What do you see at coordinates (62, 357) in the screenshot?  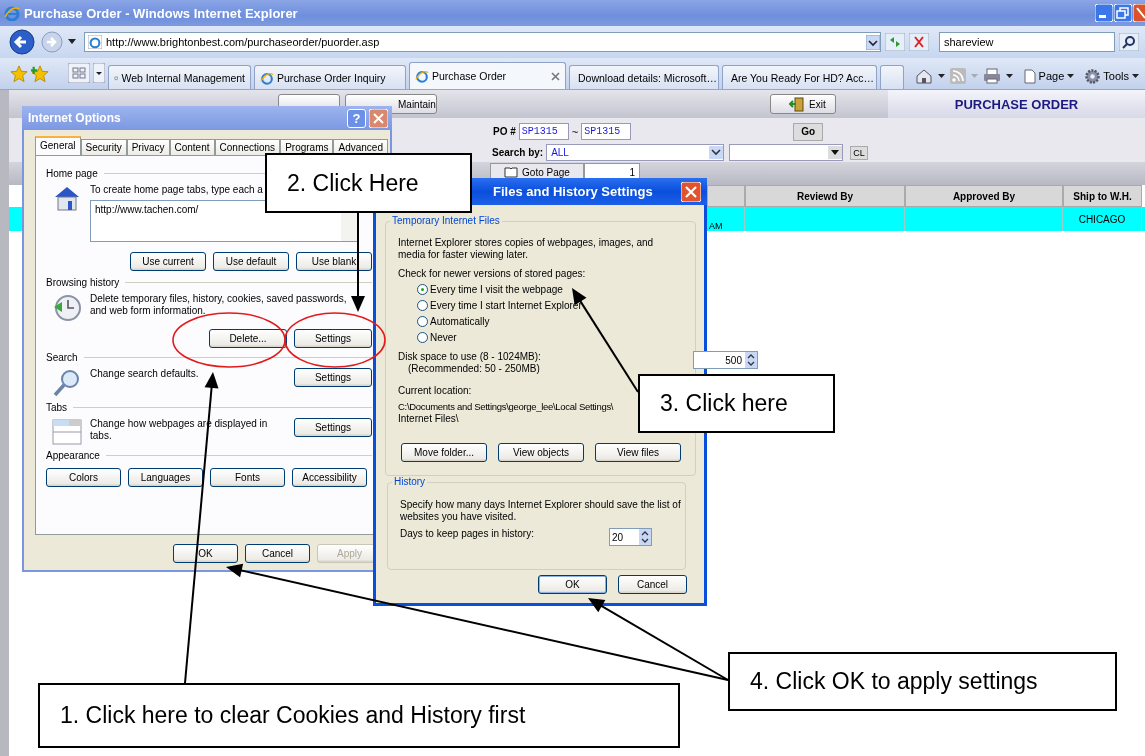 I see `section-heading: Search` at bounding box center [62, 357].